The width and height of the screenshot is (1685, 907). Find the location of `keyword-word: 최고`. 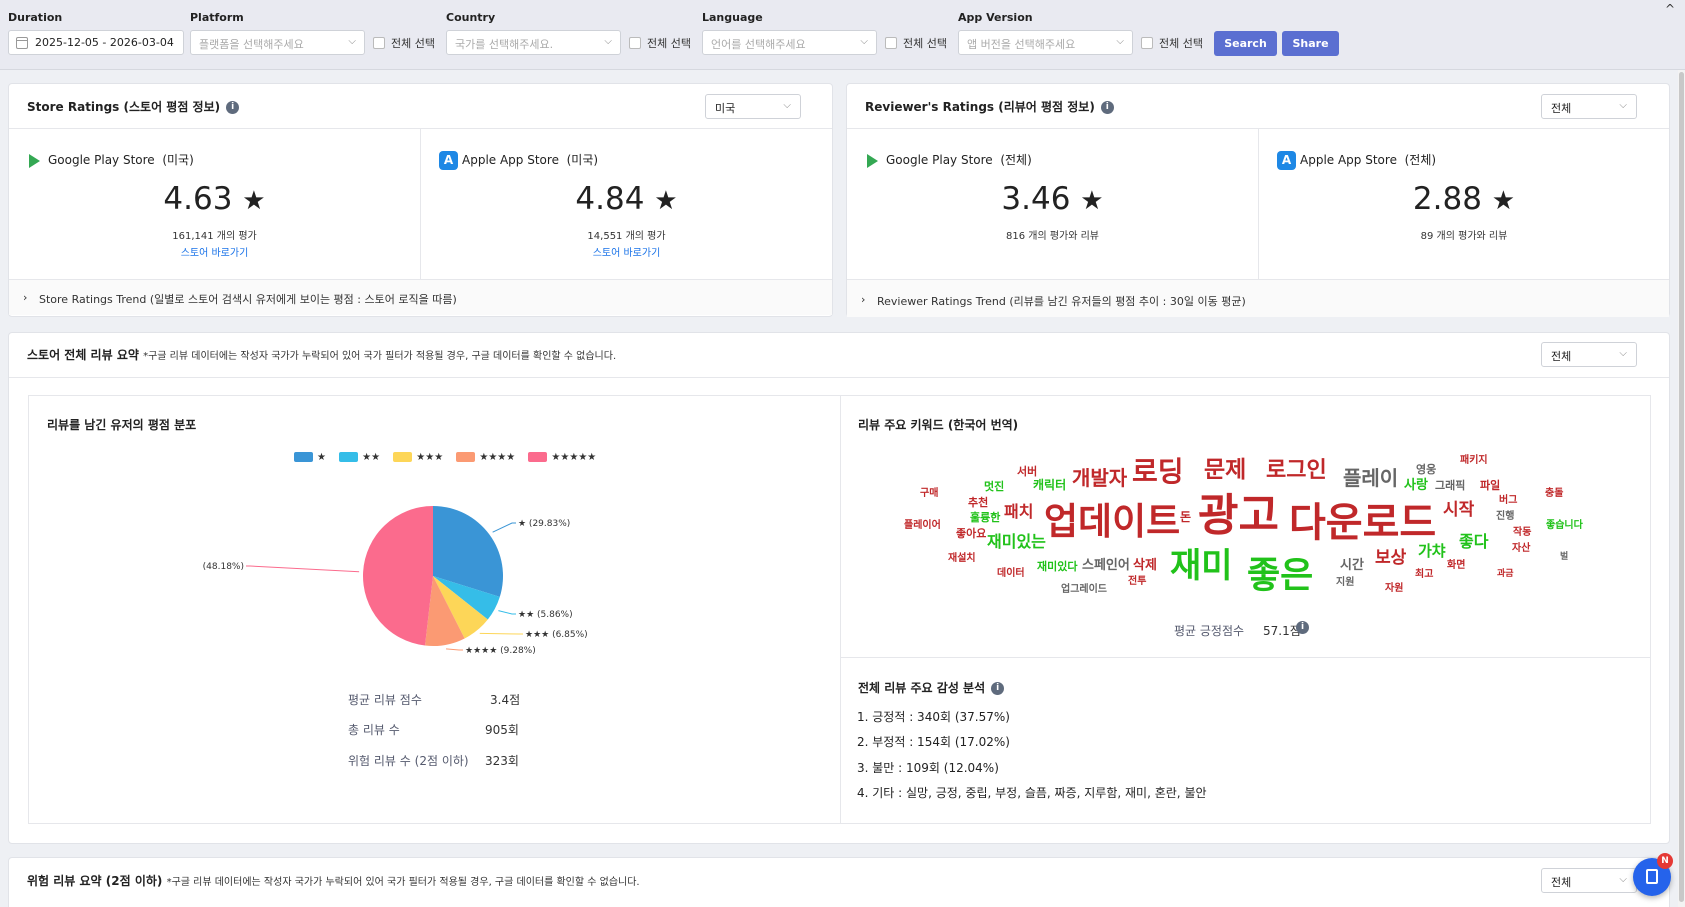

keyword-word: 최고 is located at coordinates (1424, 575).